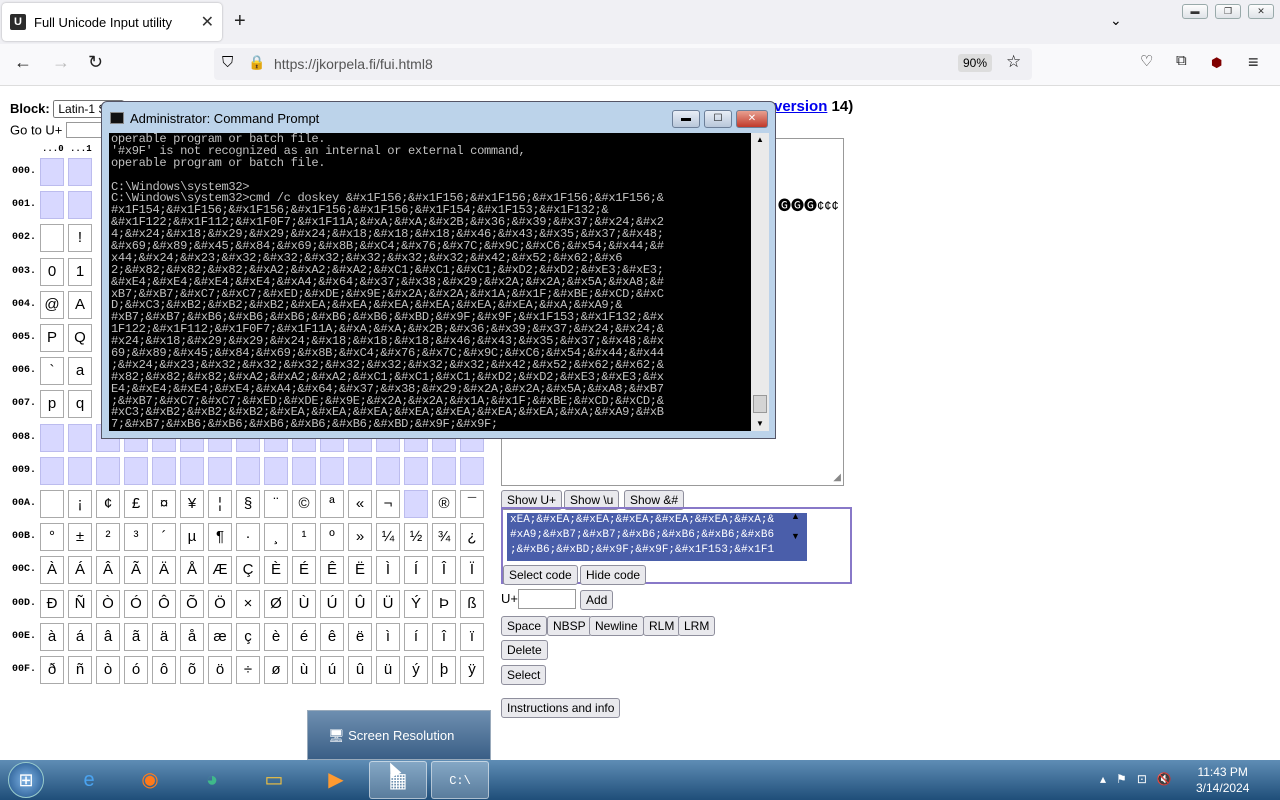 The width and height of the screenshot is (1280, 800). What do you see at coordinates (248, 603) in the screenshot?
I see `char-cell: ×` at bounding box center [248, 603].